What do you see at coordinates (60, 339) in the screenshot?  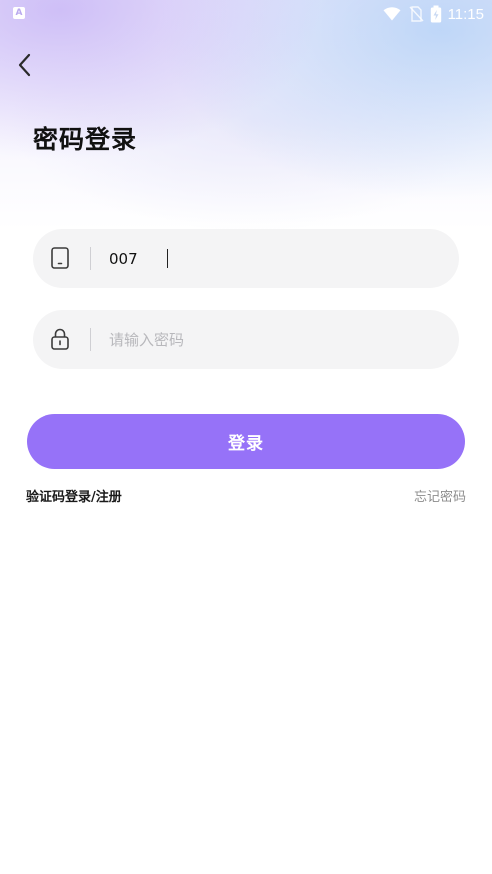 I see `lock-icon` at bounding box center [60, 339].